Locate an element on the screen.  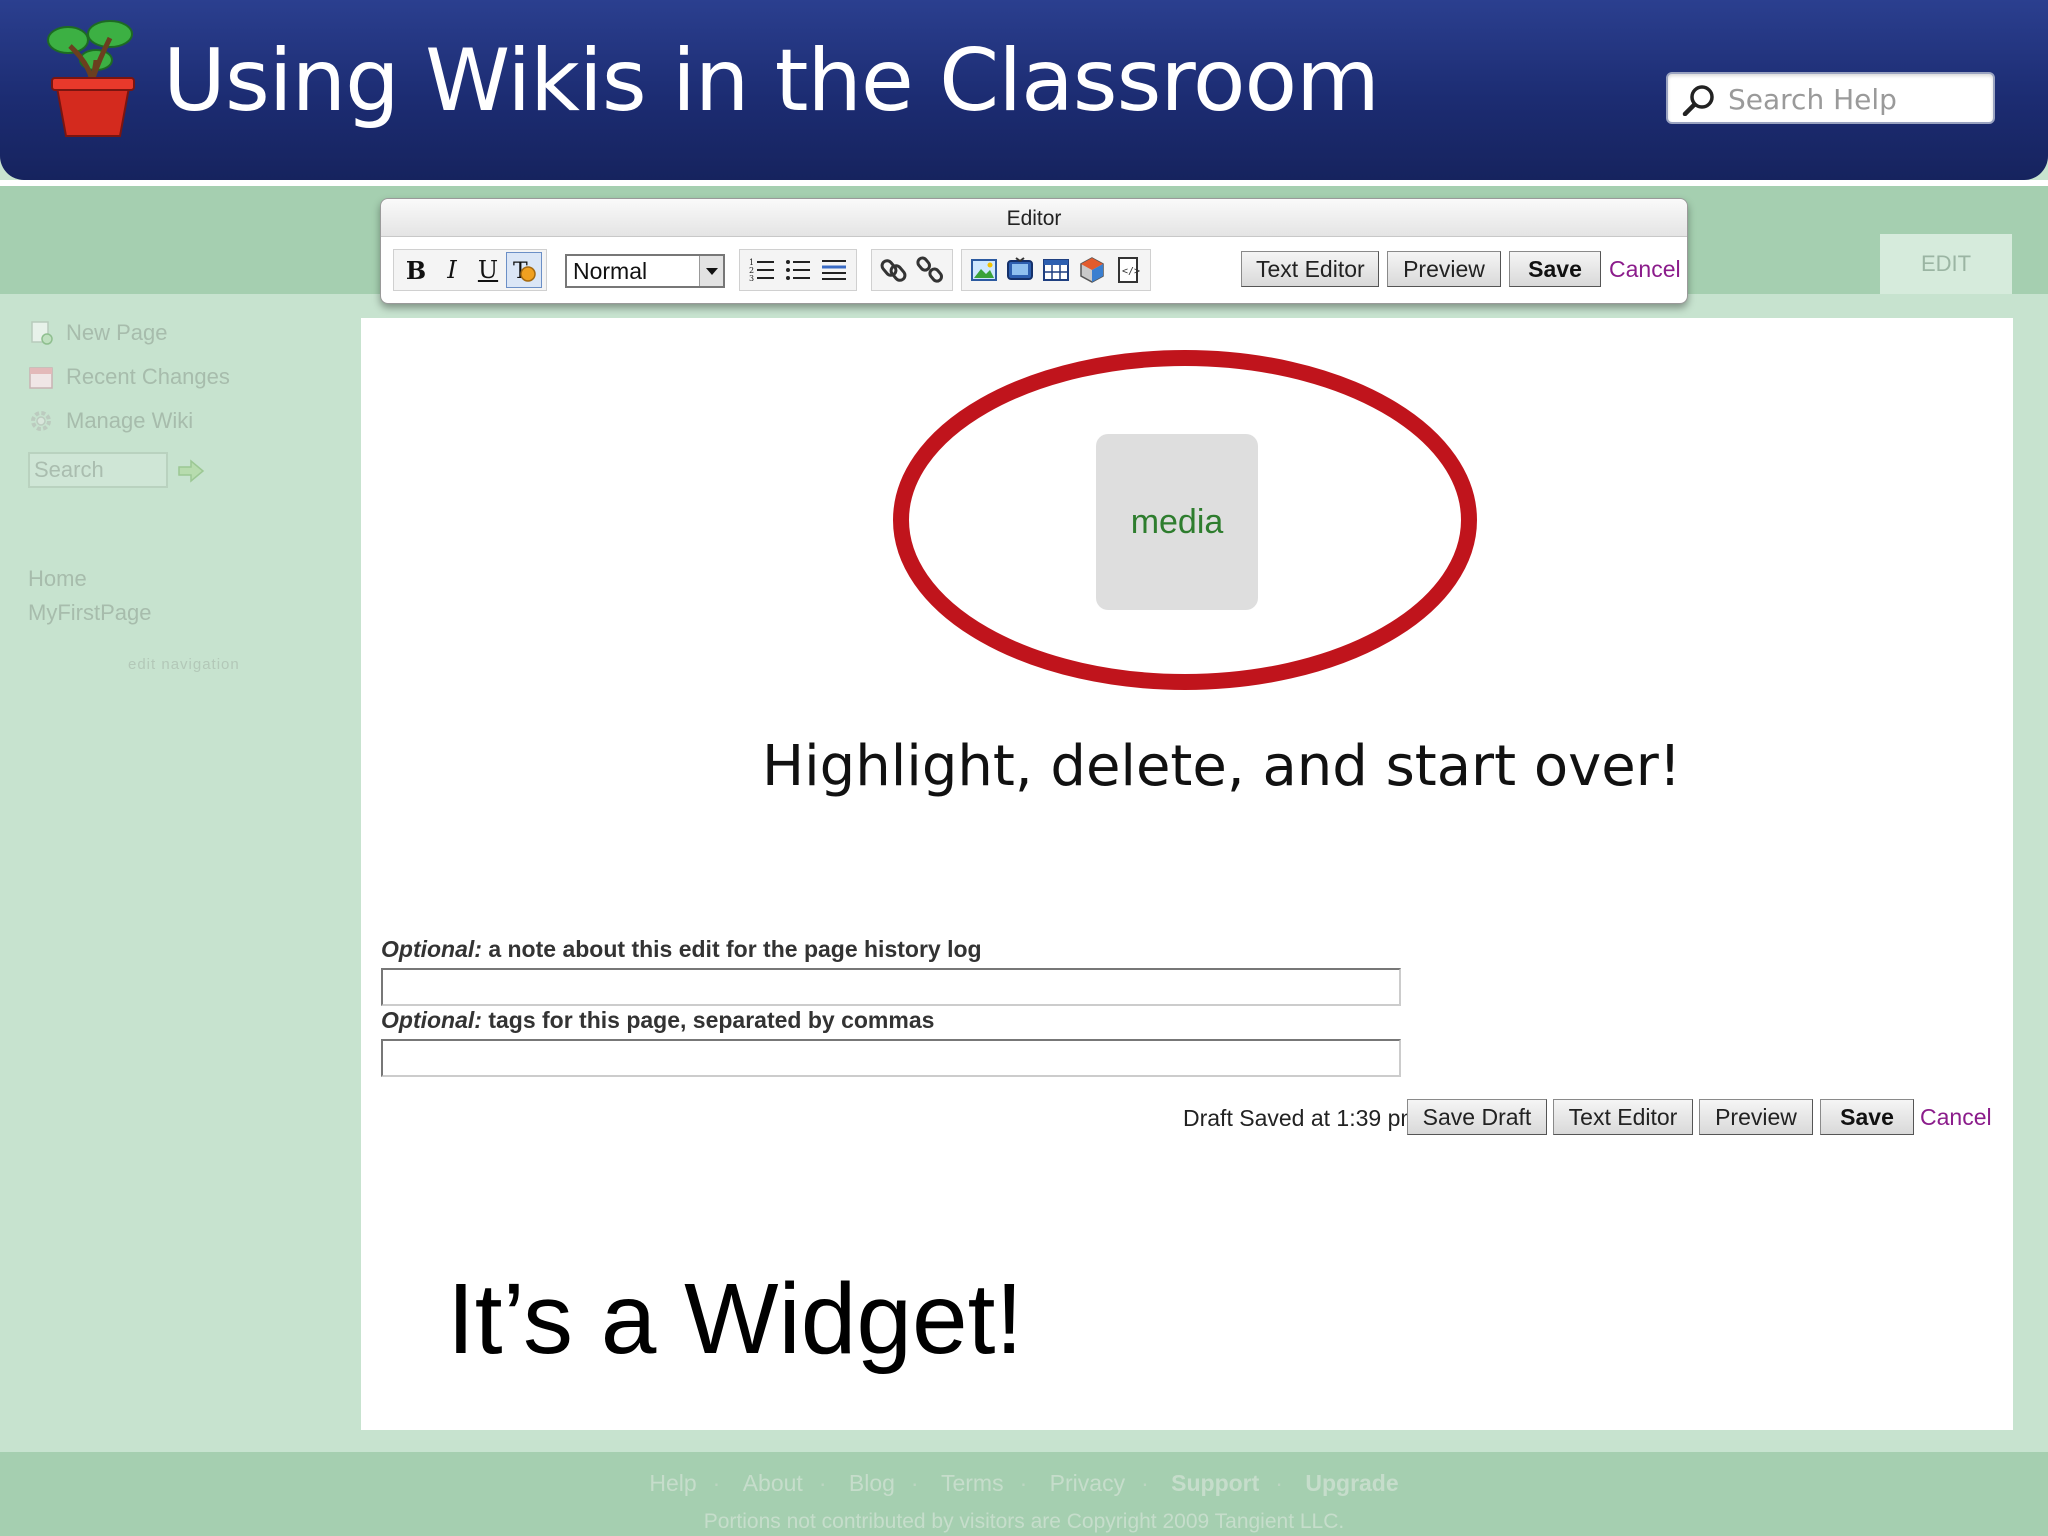
insert-code-button: </> is located at coordinates (1128, 270).